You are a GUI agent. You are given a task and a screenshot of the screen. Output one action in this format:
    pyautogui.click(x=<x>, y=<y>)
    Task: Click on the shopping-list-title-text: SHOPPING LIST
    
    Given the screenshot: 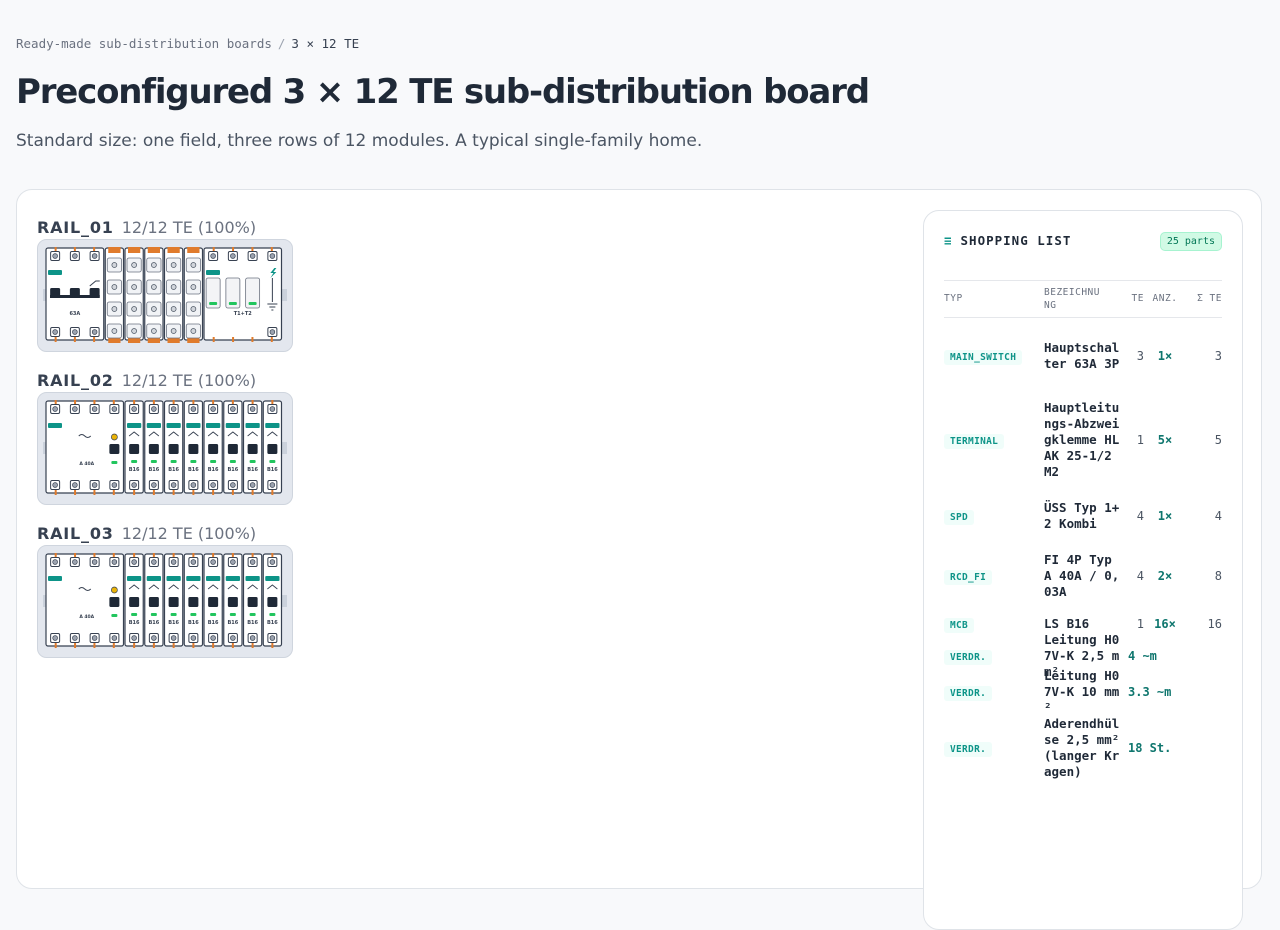 What is the action you would take?
    pyautogui.click(x=1016, y=240)
    